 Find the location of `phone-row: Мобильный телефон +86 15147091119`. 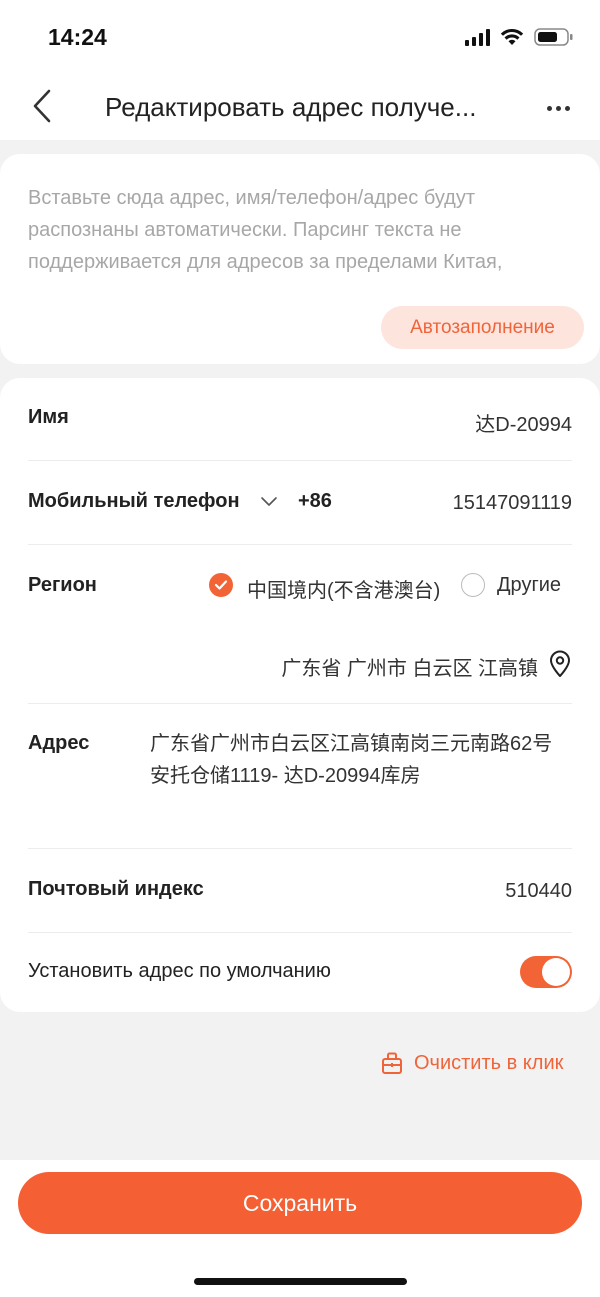

phone-row: Мобильный телефон +86 15147091119 is located at coordinates (300, 506).